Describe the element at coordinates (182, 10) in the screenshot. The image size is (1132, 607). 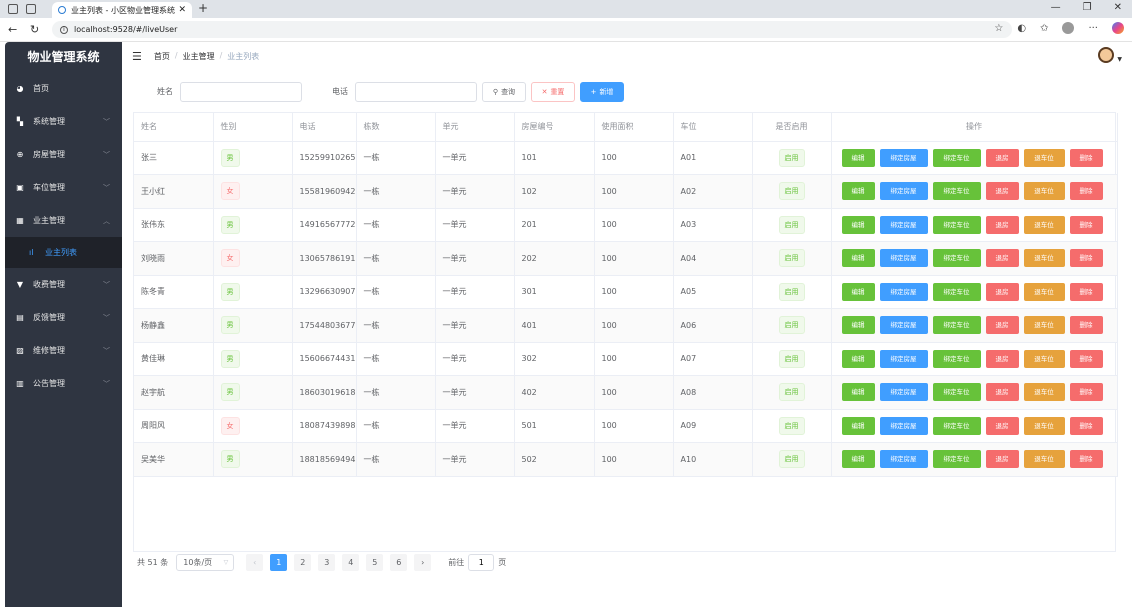
I see `tab-close-icon: ✕` at that location.